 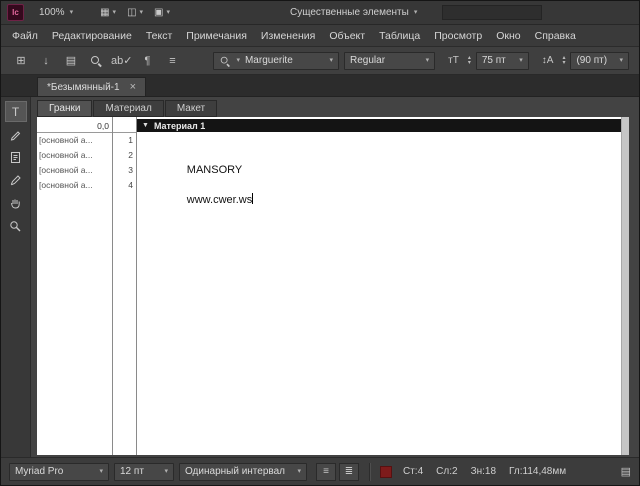 I want to click on hidden-characters-icon: ¶, so click(x=147, y=61).